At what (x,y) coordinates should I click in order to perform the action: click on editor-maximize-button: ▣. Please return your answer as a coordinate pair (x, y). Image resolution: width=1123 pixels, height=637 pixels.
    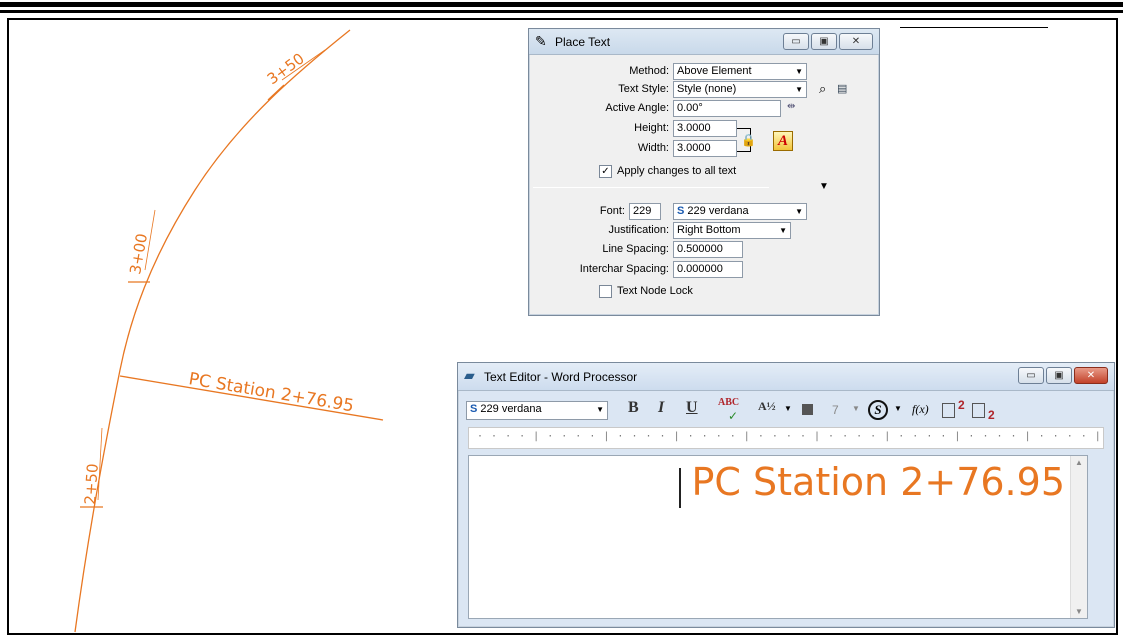
    Looking at the image, I should click on (1059, 375).